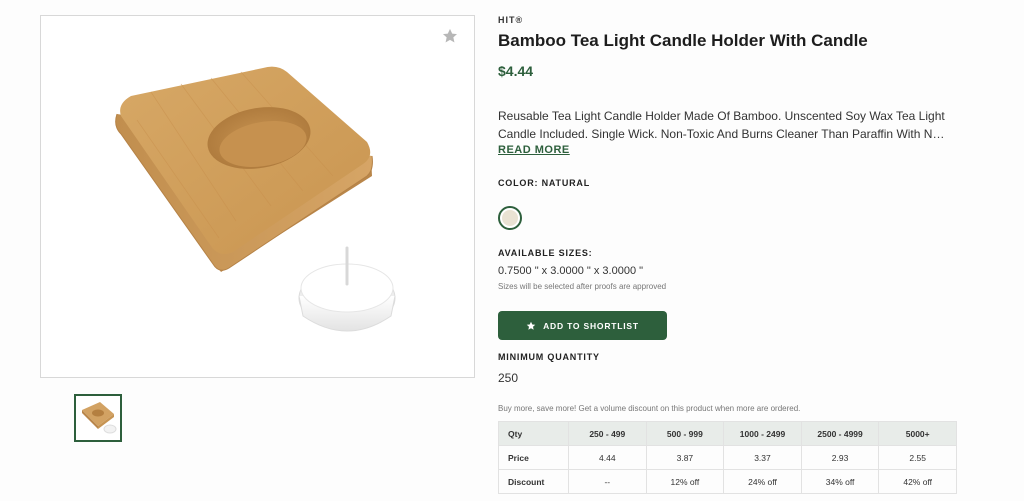  I want to click on color-swatch-natural, so click(510, 218).